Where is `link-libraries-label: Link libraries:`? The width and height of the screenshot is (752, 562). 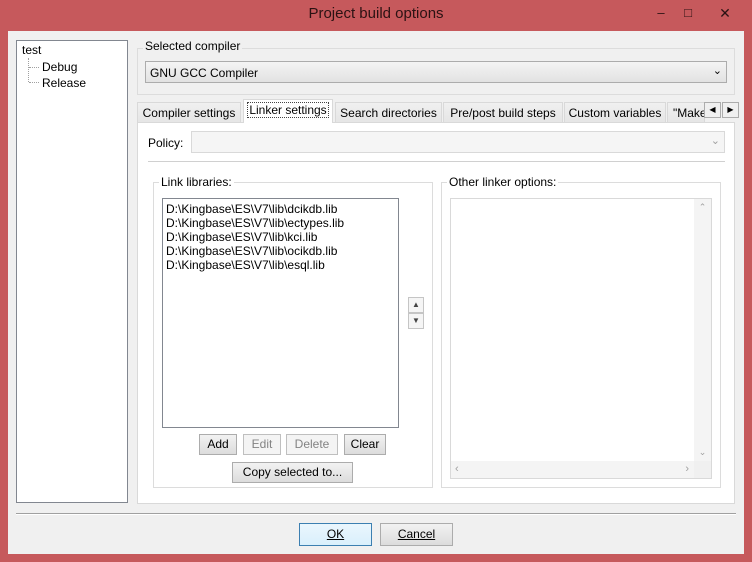 link-libraries-label: Link libraries: is located at coordinates (196, 182).